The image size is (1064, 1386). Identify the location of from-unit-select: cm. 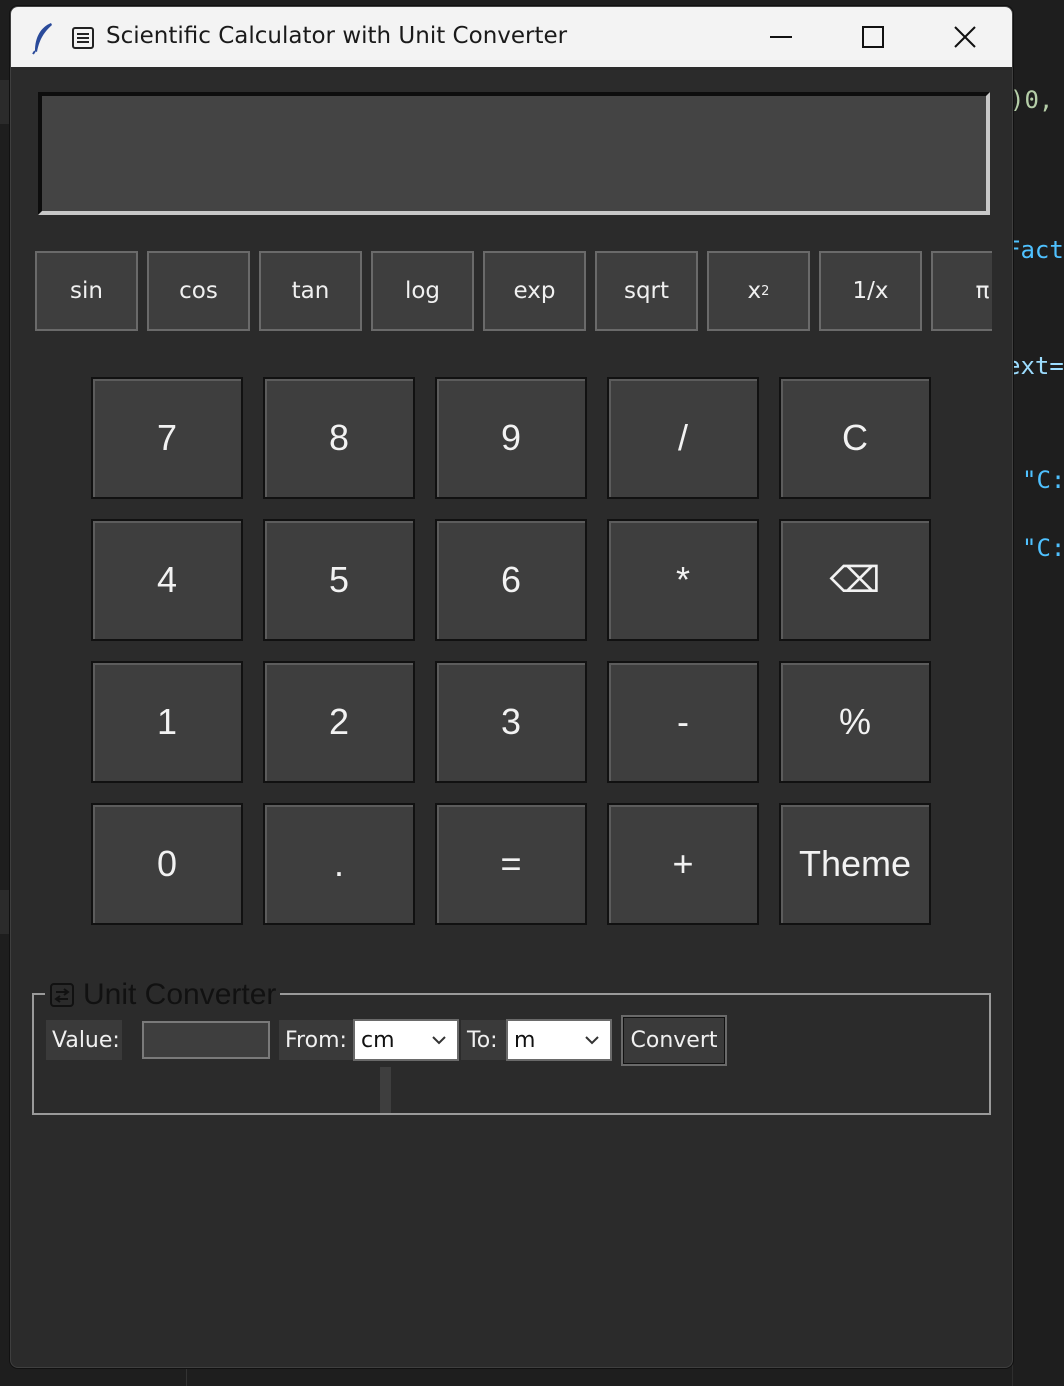
(406, 1040).